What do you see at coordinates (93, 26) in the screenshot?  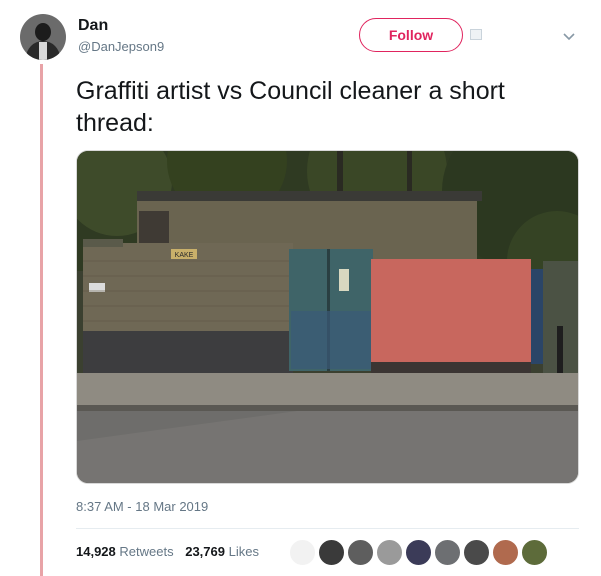 I see `user-display-name: Dan` at bounding box center [93, 26].